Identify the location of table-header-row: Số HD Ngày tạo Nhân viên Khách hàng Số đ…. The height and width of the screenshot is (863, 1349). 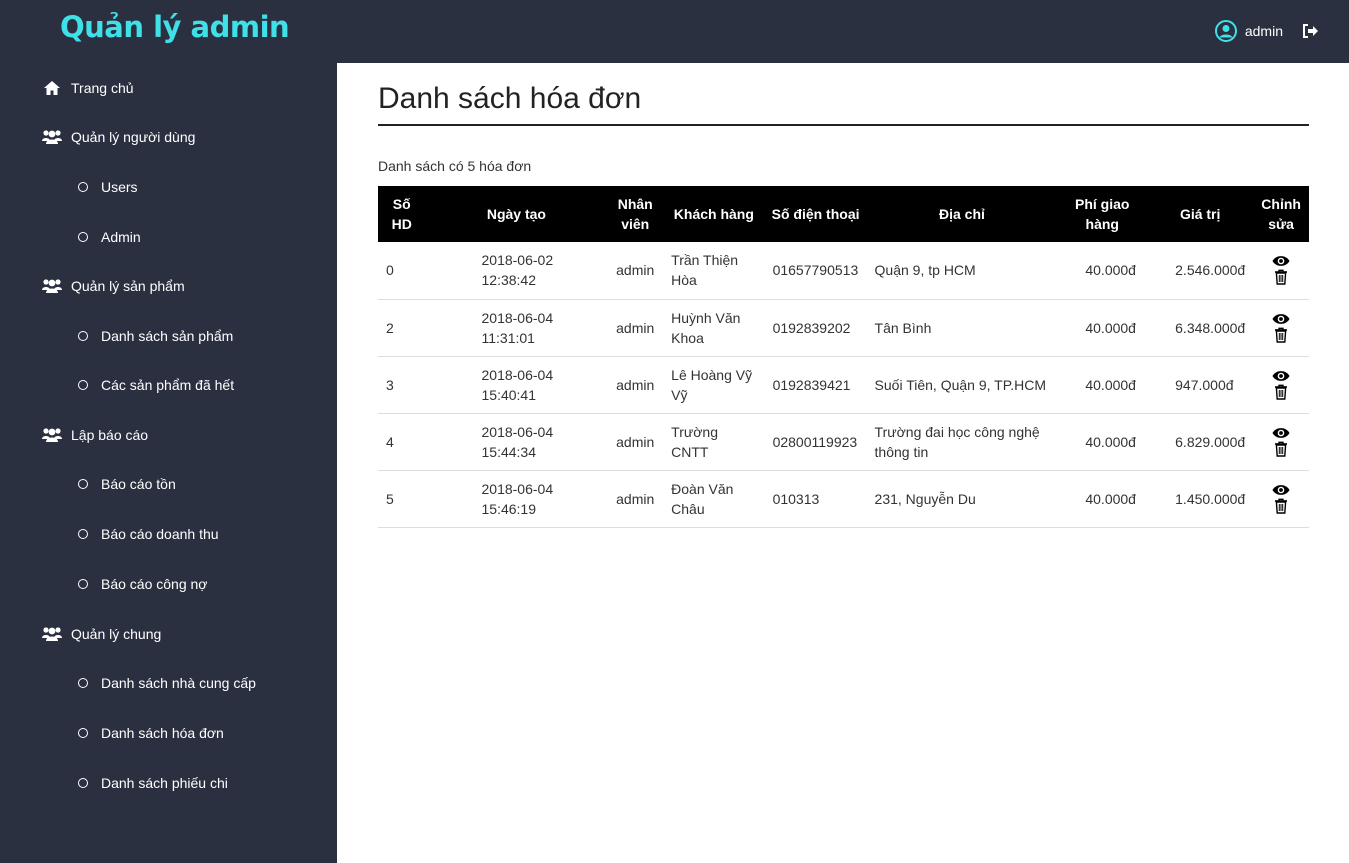
(843, 214).